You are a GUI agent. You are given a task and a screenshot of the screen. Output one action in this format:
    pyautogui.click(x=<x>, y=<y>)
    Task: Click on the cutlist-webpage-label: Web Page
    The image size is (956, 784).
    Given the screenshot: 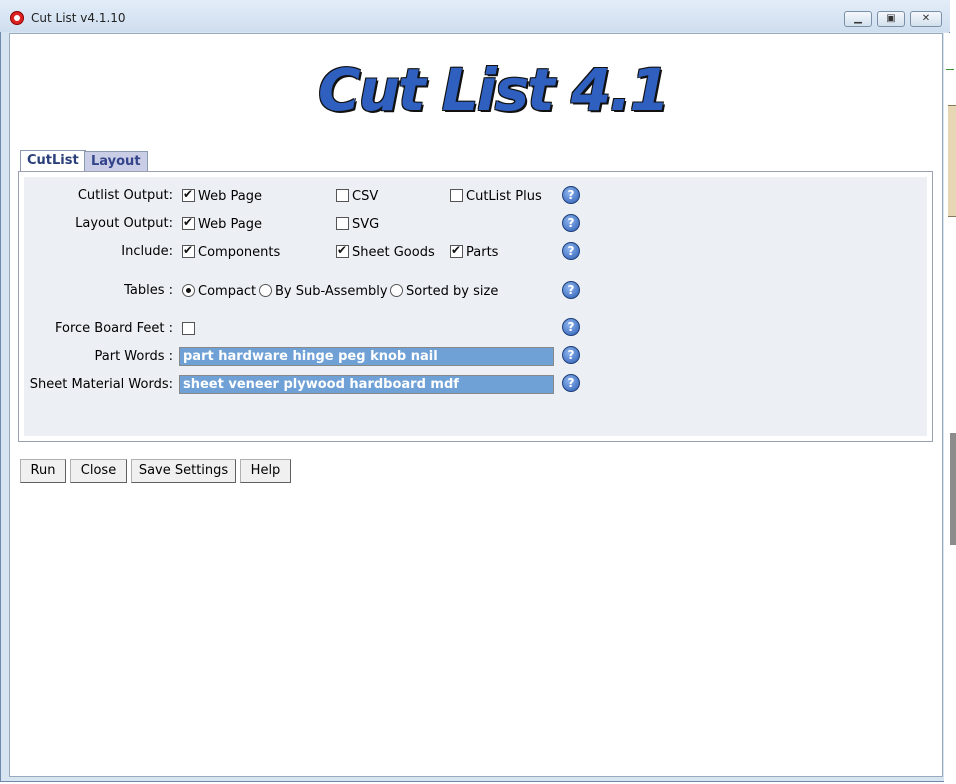 What is the action you would take?
    pyautogui.click(x=230, y=196)
    